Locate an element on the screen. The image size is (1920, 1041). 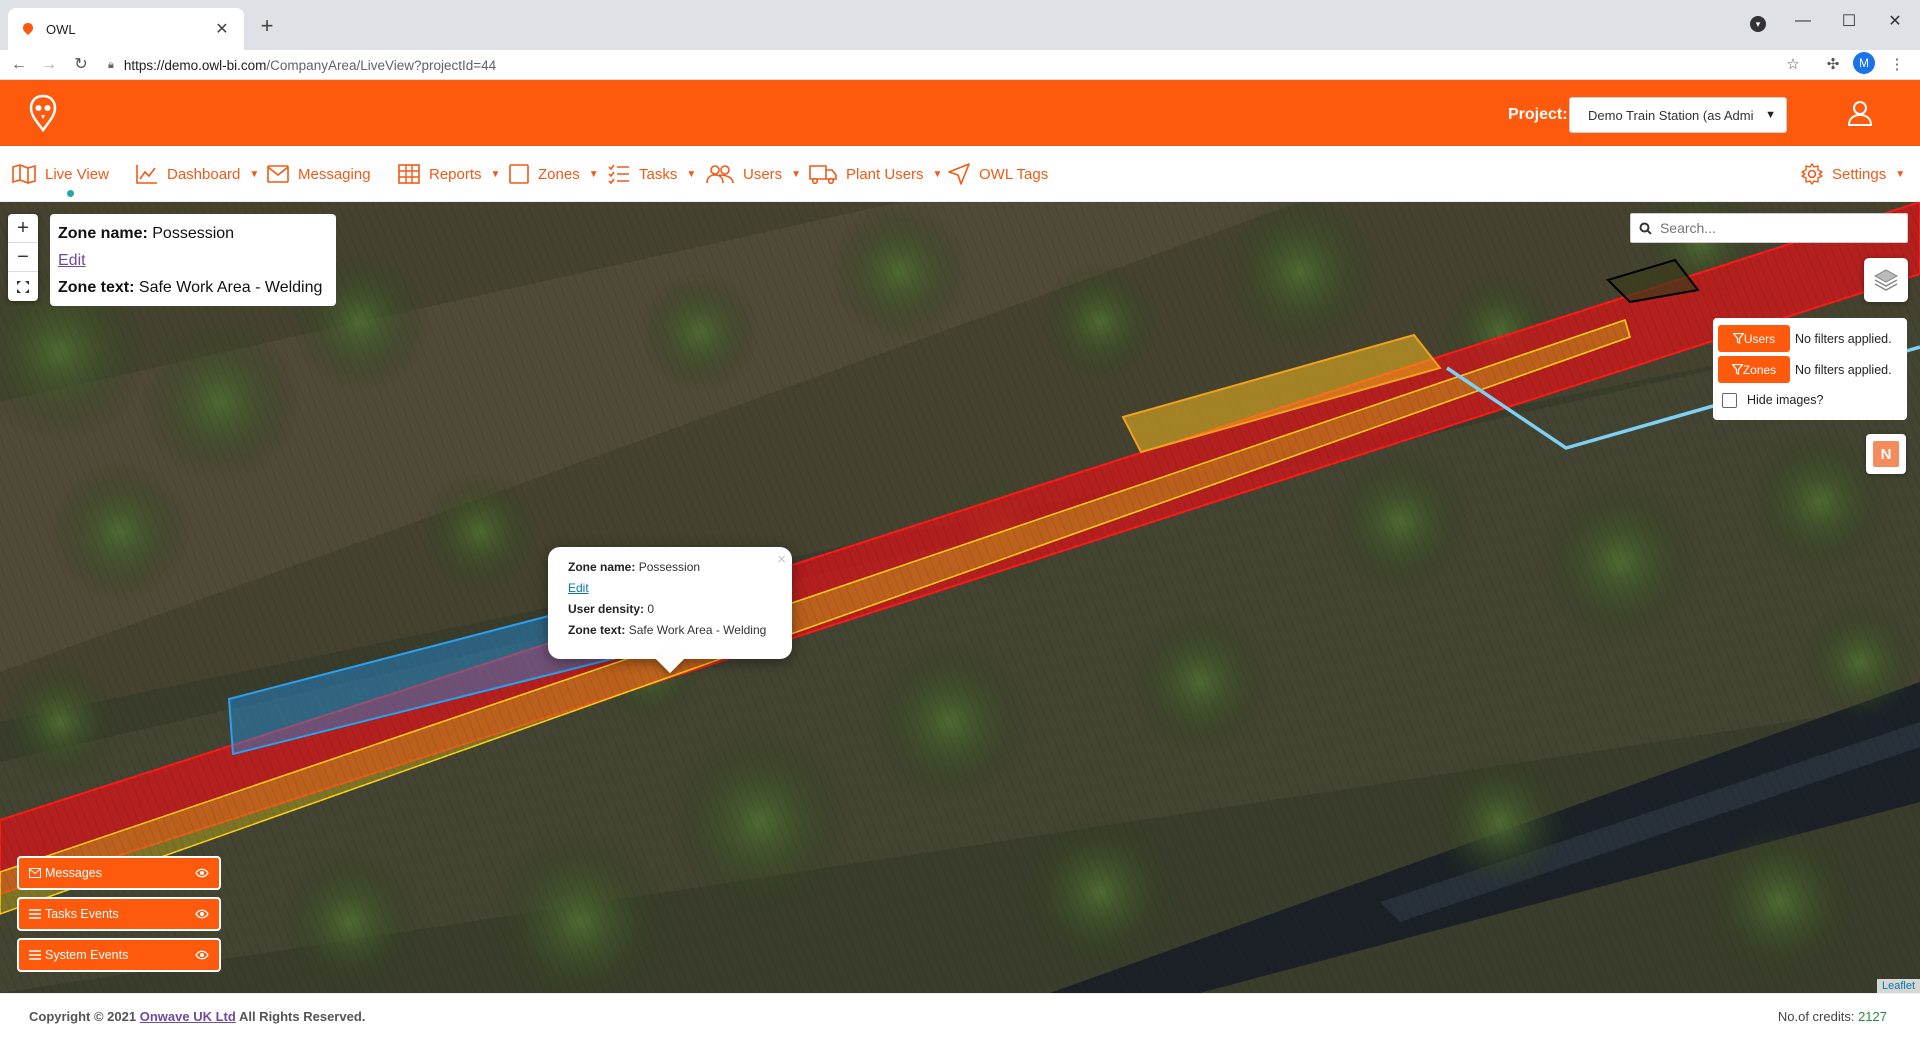
zoom-out-button: − is located at coordinates (23, 257).